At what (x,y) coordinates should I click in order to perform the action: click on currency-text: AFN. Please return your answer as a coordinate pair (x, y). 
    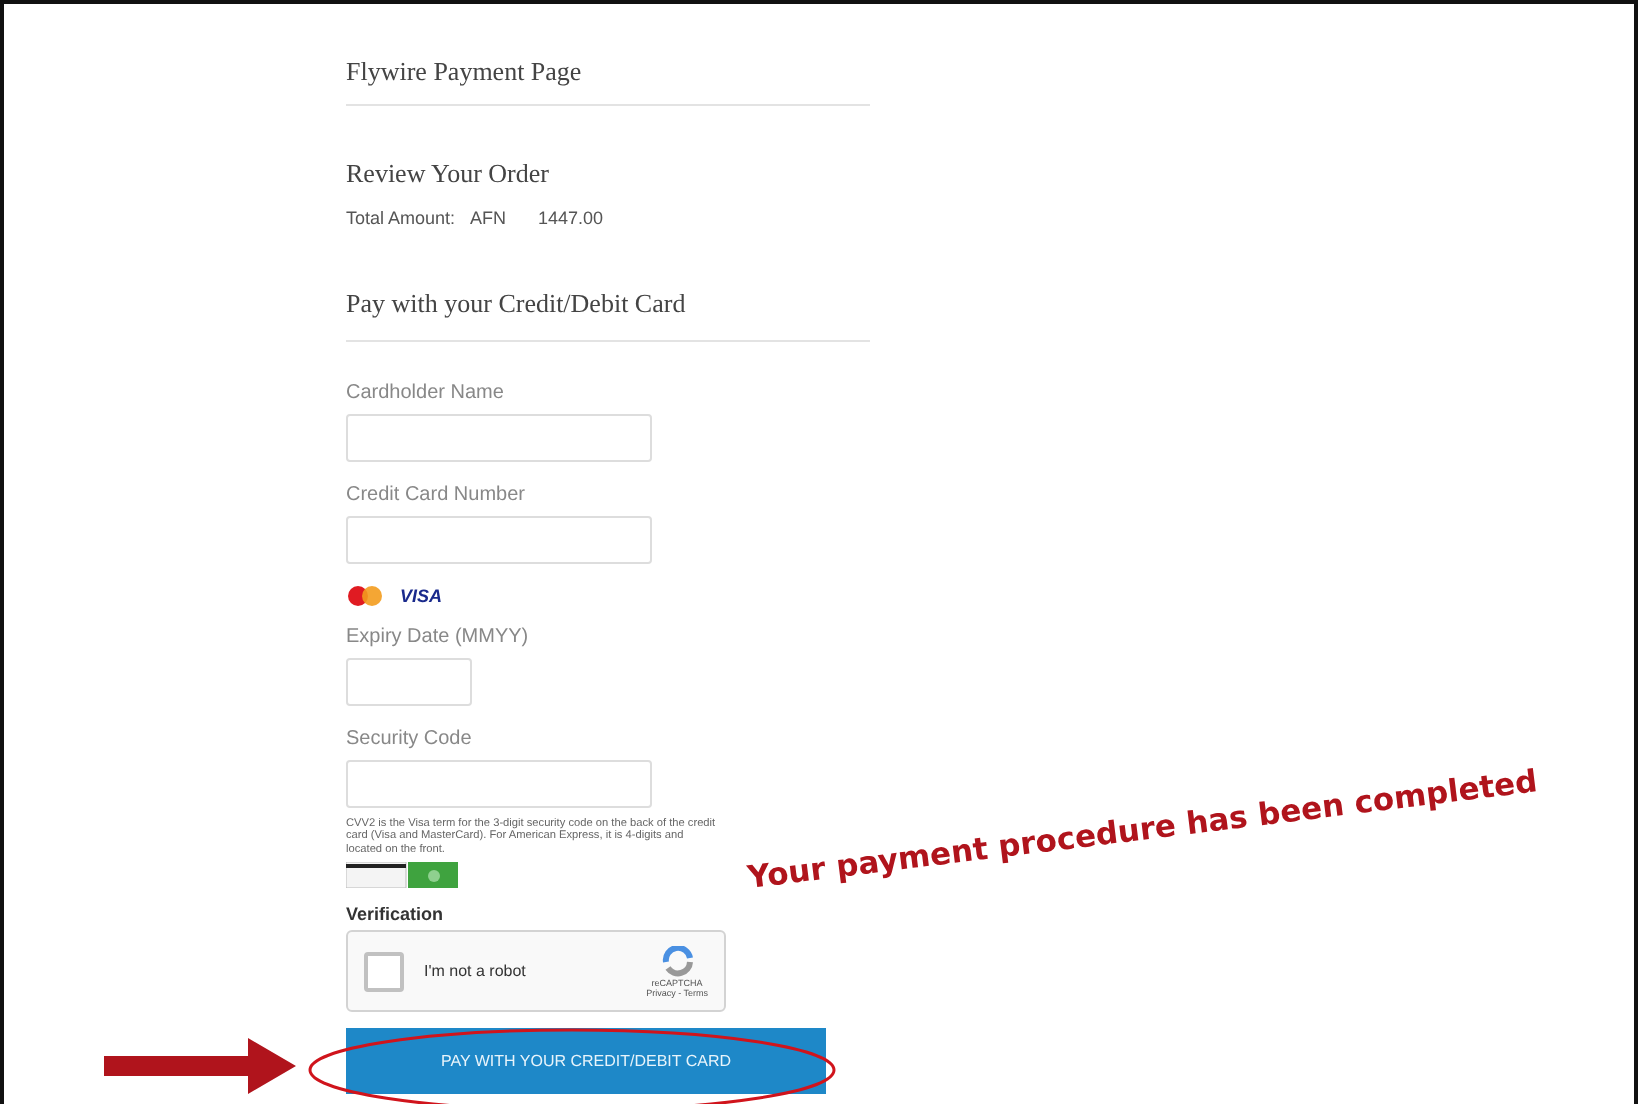
    Looking at the image, I should click on (489, 218).